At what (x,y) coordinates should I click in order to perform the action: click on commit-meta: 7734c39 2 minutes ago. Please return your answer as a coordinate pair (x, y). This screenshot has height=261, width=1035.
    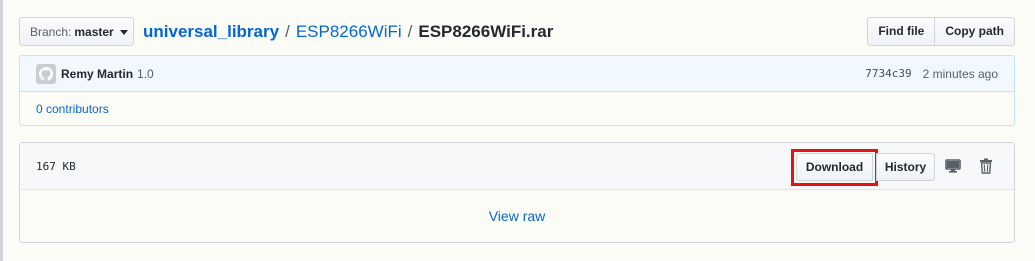
    Looking at the image, I should click on (931, 74).